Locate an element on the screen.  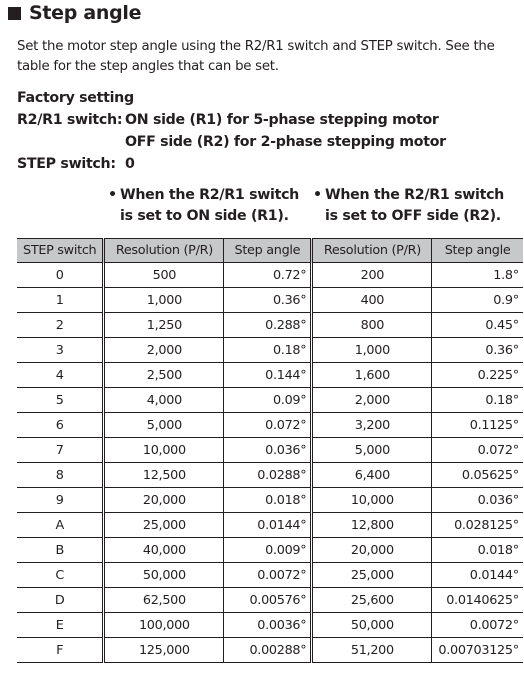
cell-step-angle-r2: 1.8° is located at coordinates (477, 275).